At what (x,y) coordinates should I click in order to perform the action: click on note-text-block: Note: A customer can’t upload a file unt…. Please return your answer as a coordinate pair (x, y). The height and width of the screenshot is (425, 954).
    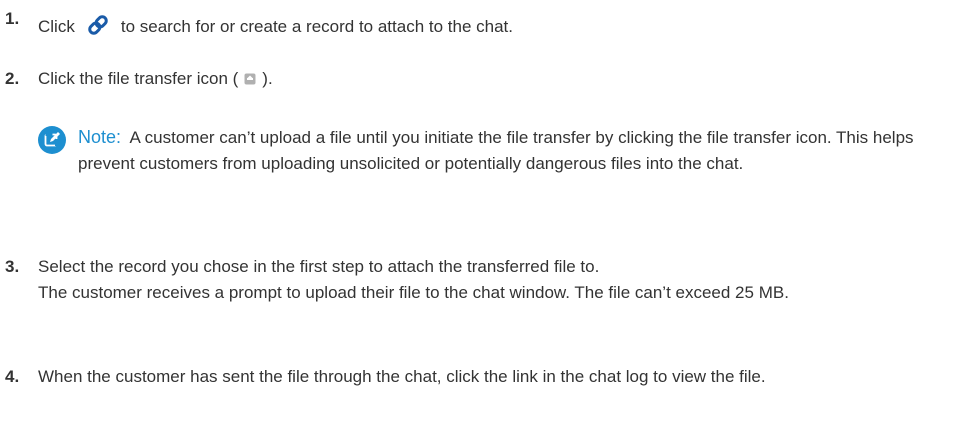
    Looking at the image, I should click on (498, 150).